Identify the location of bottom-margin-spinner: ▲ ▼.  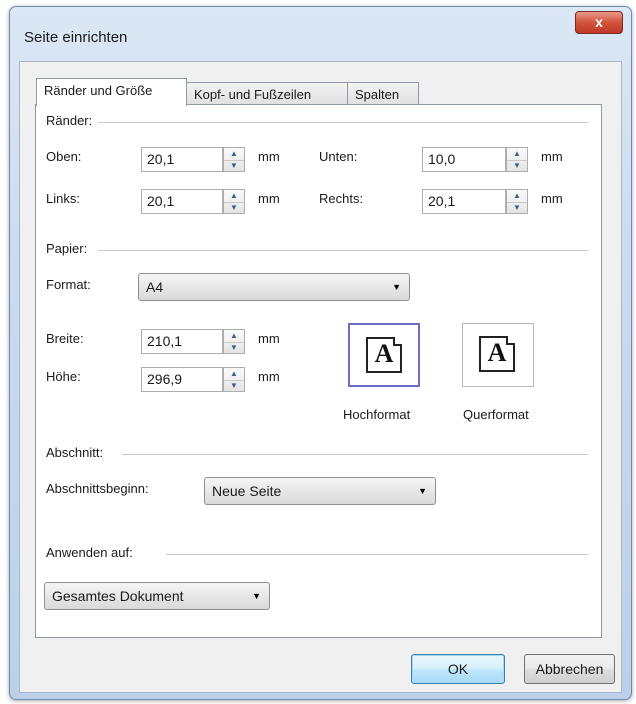
(517, 159).